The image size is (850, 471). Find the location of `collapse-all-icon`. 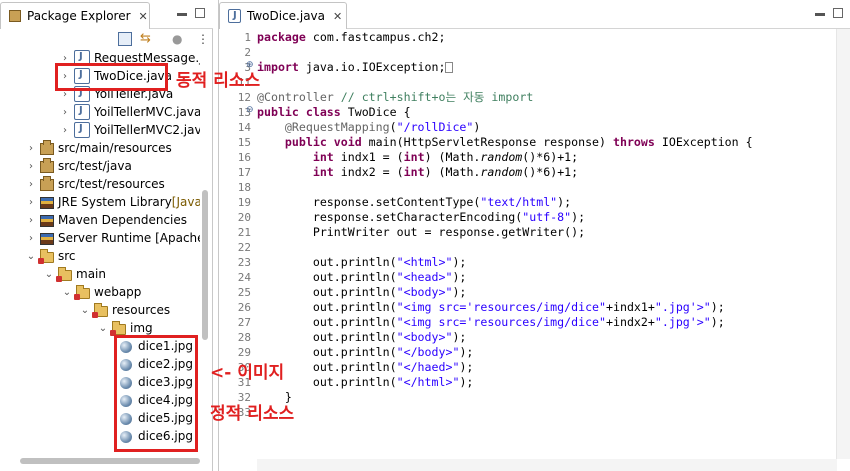

collapse-all-icon is located at coordinates (125, 39).